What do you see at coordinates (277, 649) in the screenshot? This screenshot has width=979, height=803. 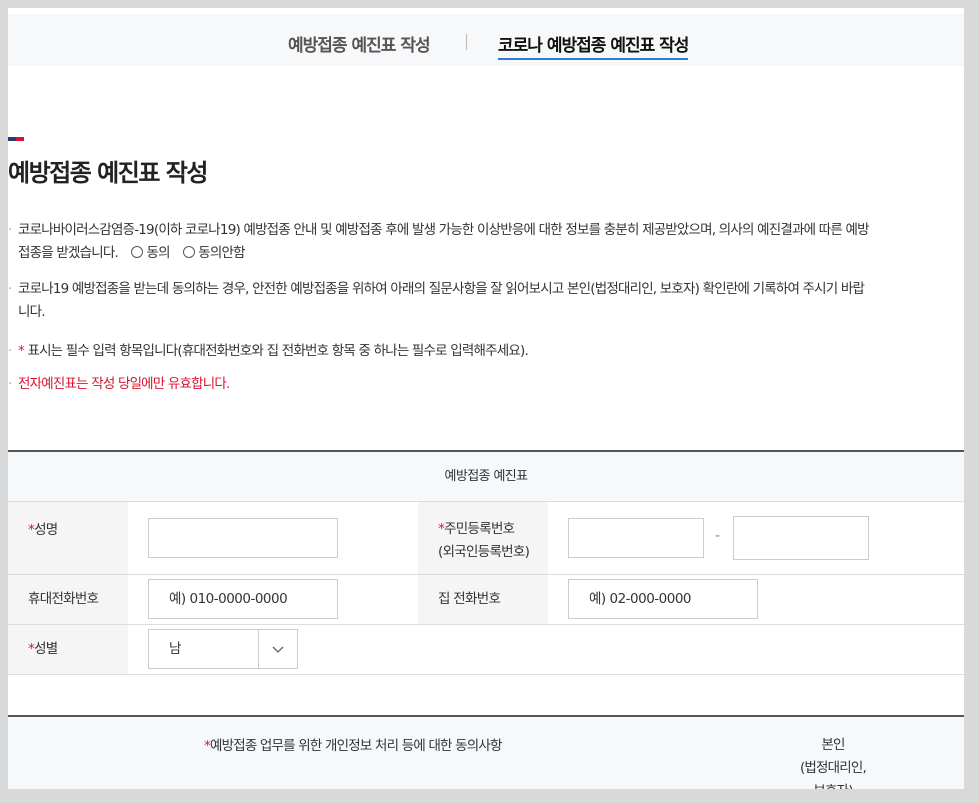 I see `chevron-down-icon` at bounding box center [277, 649].